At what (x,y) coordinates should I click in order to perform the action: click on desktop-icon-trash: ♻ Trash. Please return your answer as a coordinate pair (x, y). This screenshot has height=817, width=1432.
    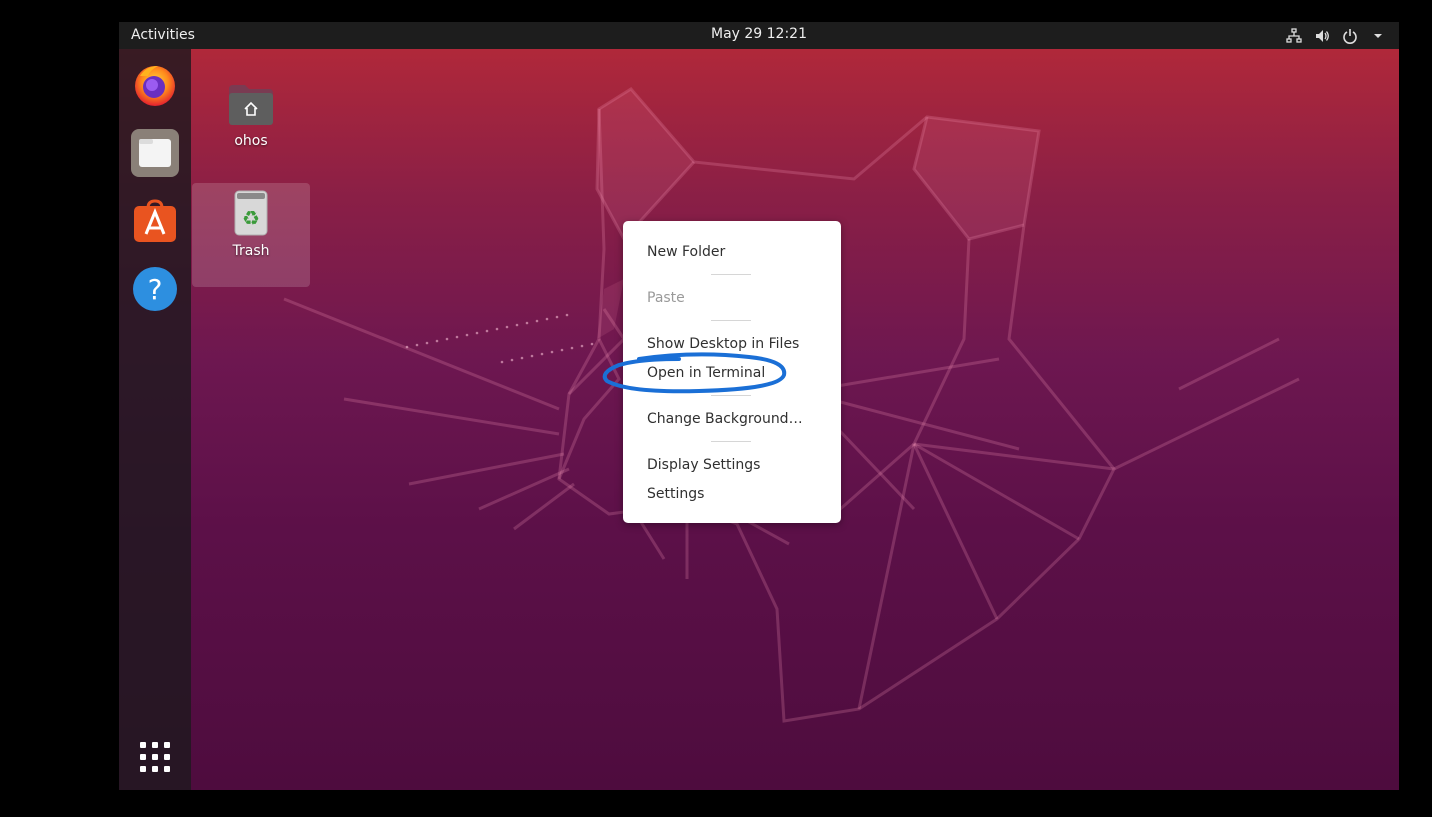
    Looking at the image, I should click on (251, 235).